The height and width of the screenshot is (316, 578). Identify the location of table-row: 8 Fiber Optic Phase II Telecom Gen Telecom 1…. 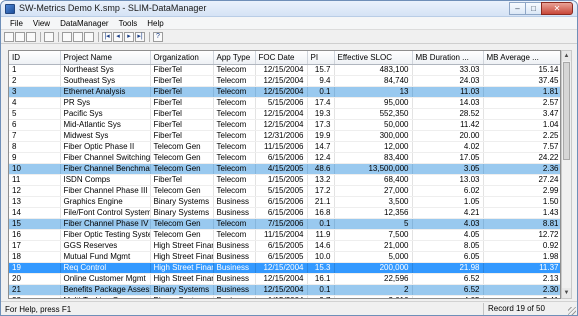
(284, 147).